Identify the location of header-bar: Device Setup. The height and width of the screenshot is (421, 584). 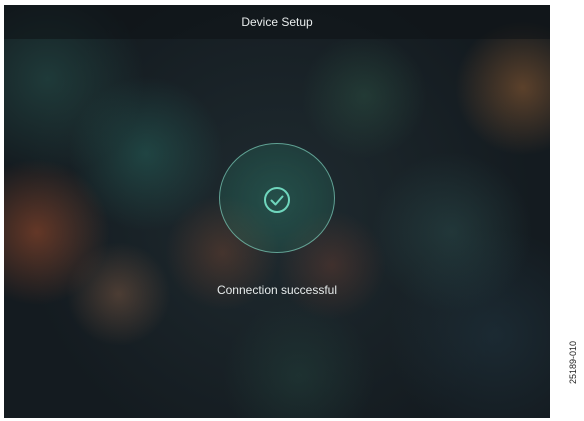
(277, 22).